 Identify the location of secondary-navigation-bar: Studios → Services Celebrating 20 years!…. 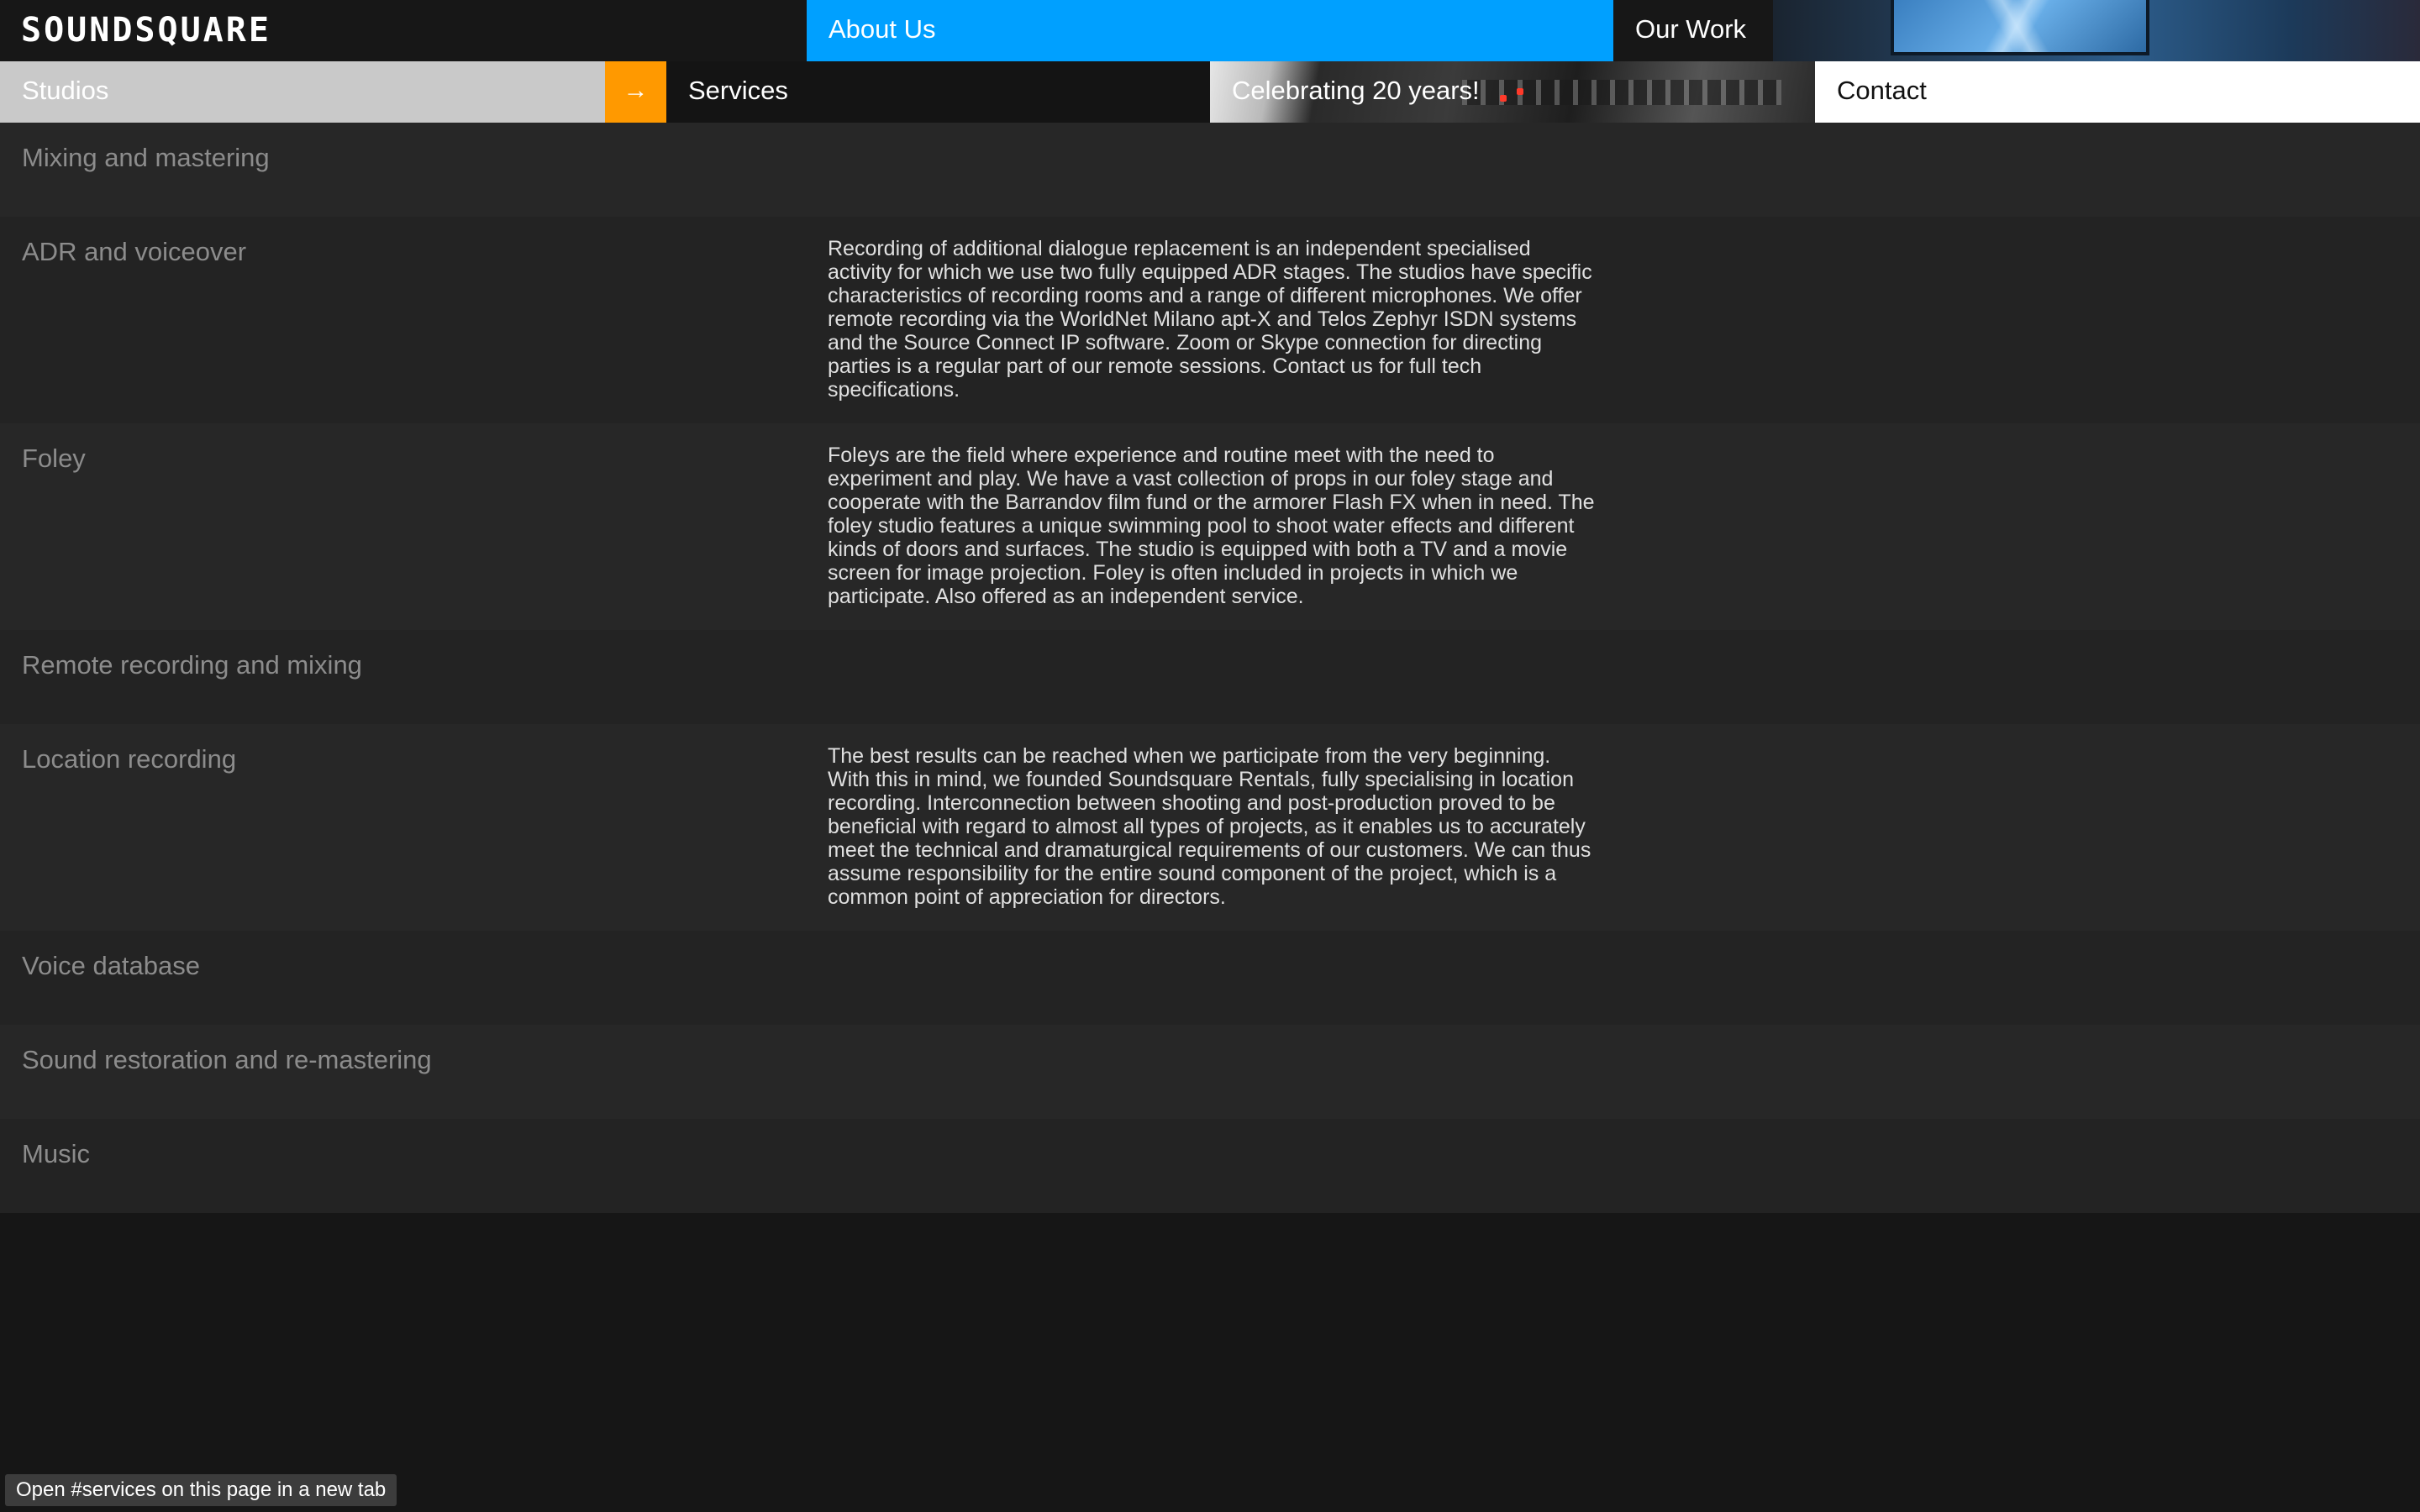
(1210, 92).